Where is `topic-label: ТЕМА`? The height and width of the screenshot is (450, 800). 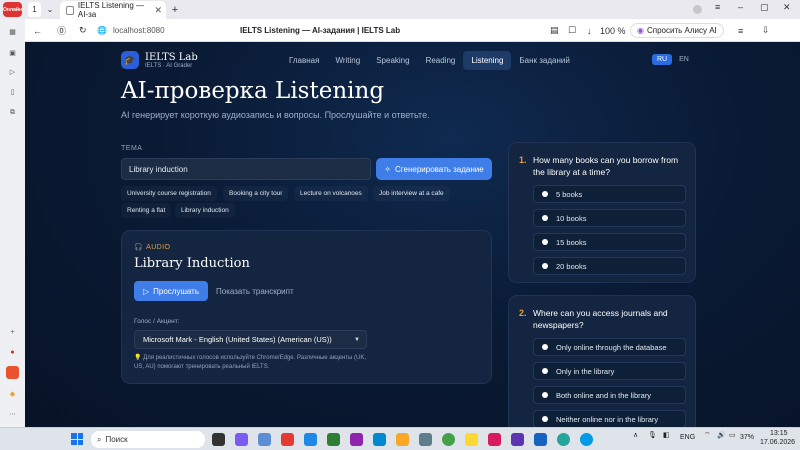 topic-label: ТЕМА is located at coordinates (132, 148).